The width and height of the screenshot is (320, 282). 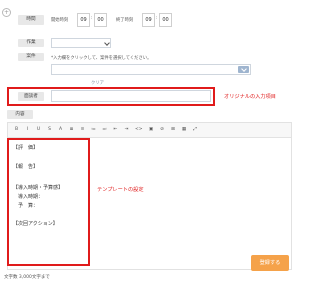 What do you see at coordinates (83, 20) in the screenshot?
I see `start-hour-field: 09` at bounding box center [83, 20].